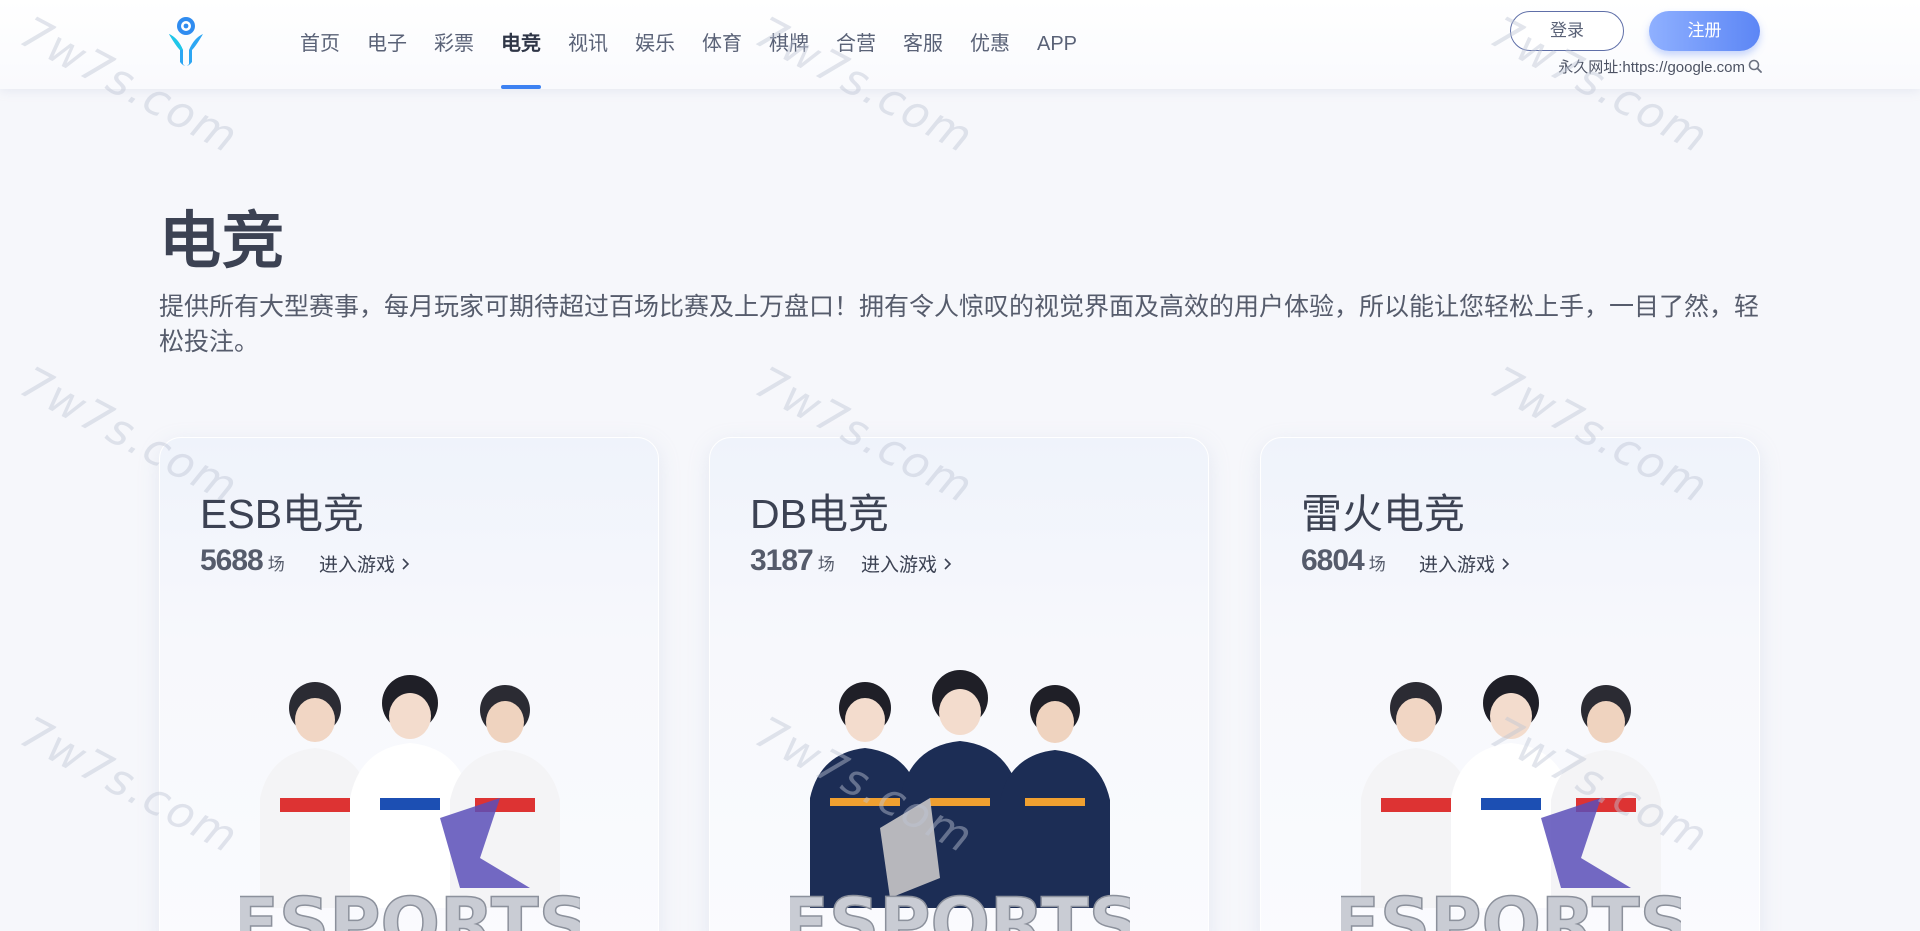 The image size is (1920, 931). I want to click on match-count: 5688 场, so click(242, 561).